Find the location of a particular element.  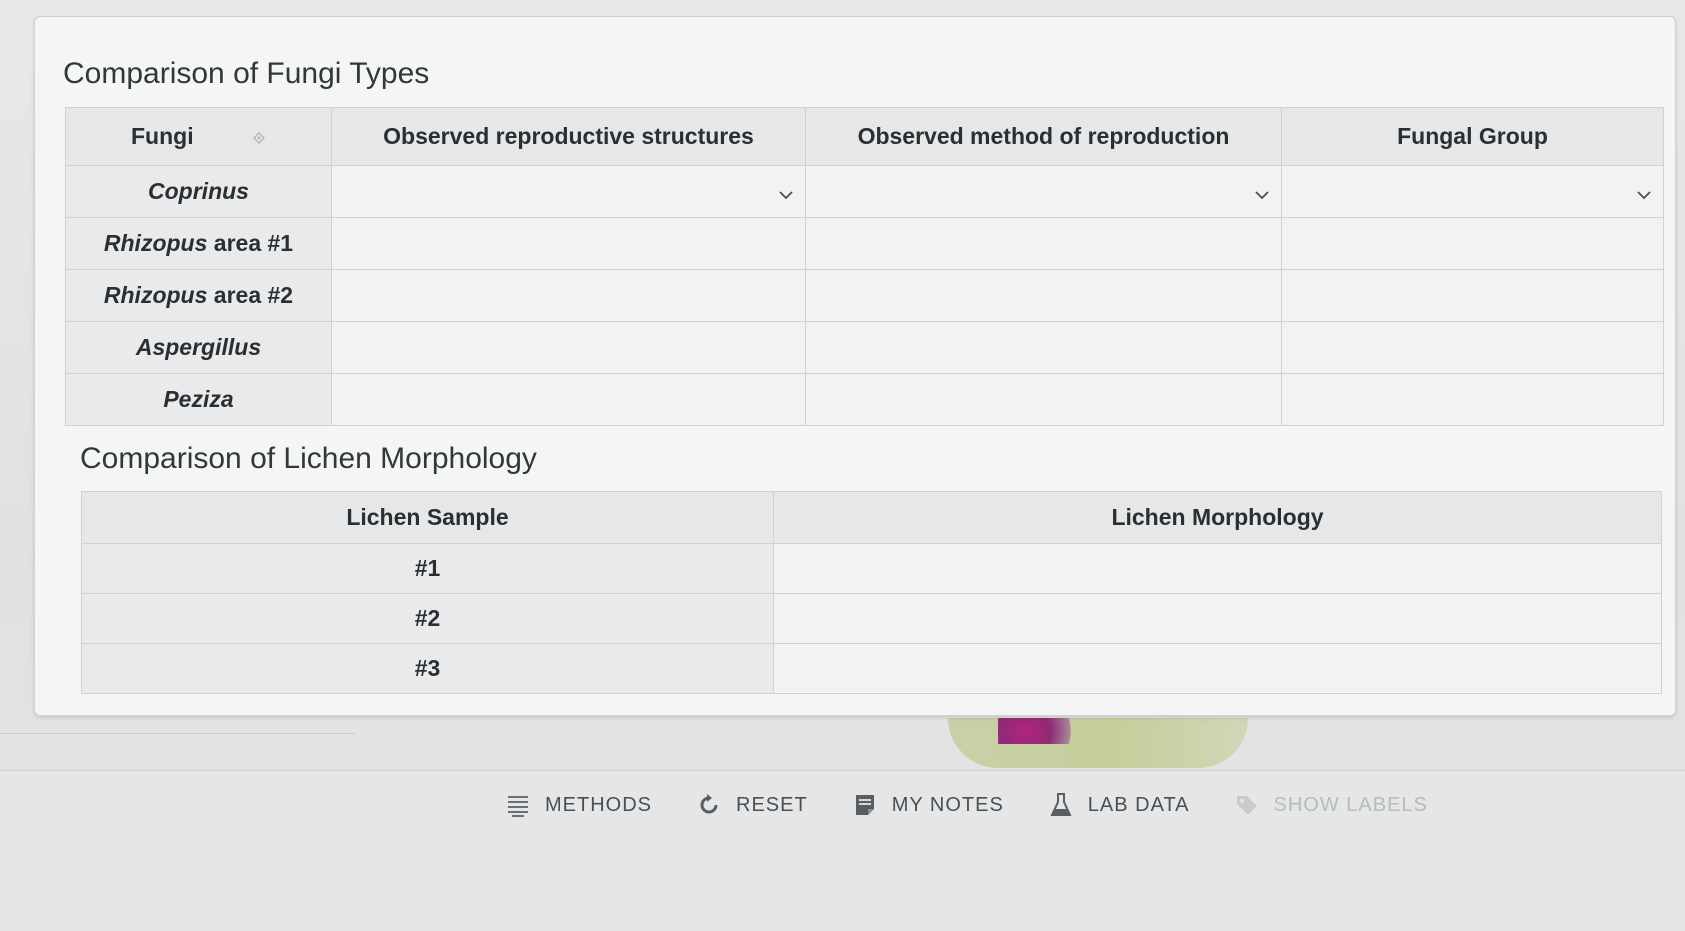

header-lichen-sample: Lichen Sample is located at coordinates (427, 517).